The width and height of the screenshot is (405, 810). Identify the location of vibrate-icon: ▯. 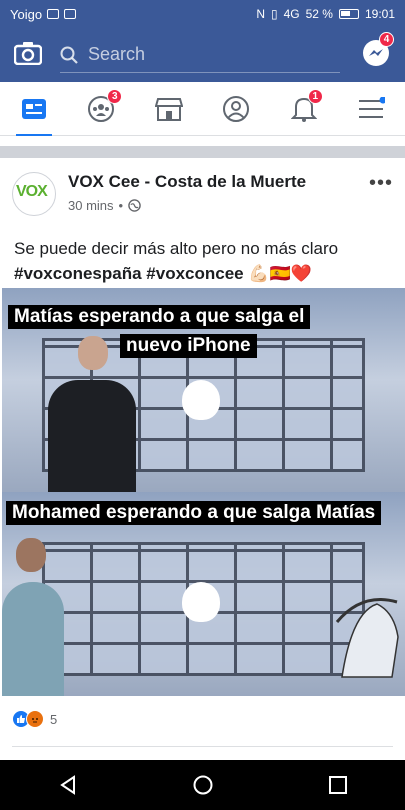
(274, 14).